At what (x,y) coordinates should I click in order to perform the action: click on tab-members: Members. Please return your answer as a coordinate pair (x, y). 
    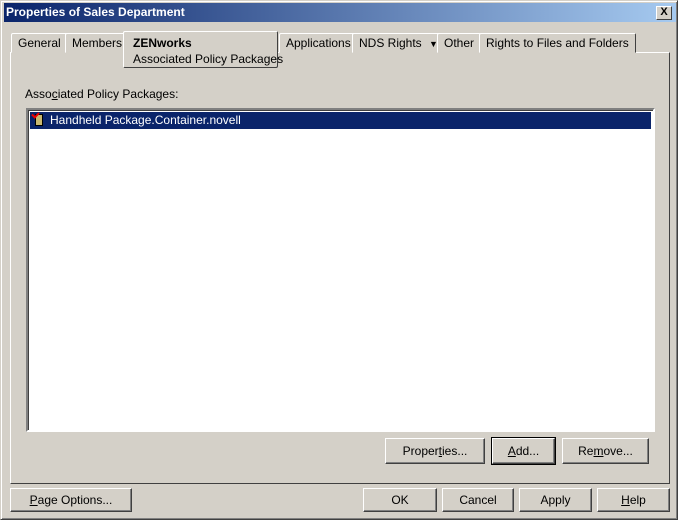
    Looking at the image, I should click on (97, 43).